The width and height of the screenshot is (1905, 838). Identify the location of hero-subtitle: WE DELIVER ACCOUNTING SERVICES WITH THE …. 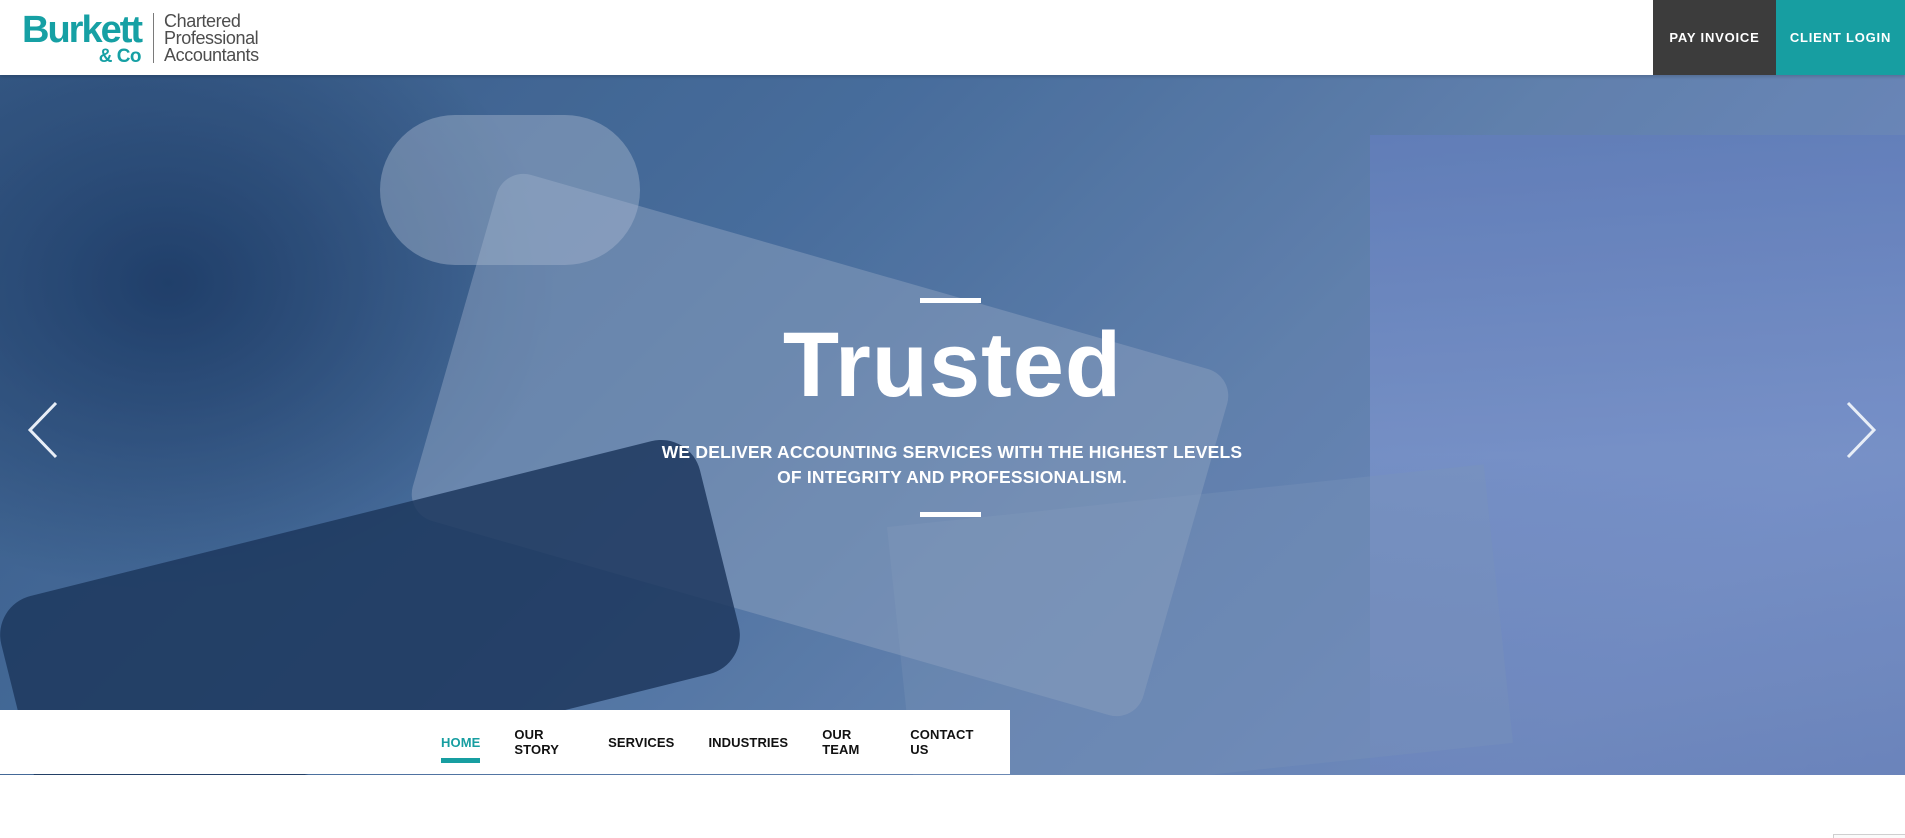
(952, 464).